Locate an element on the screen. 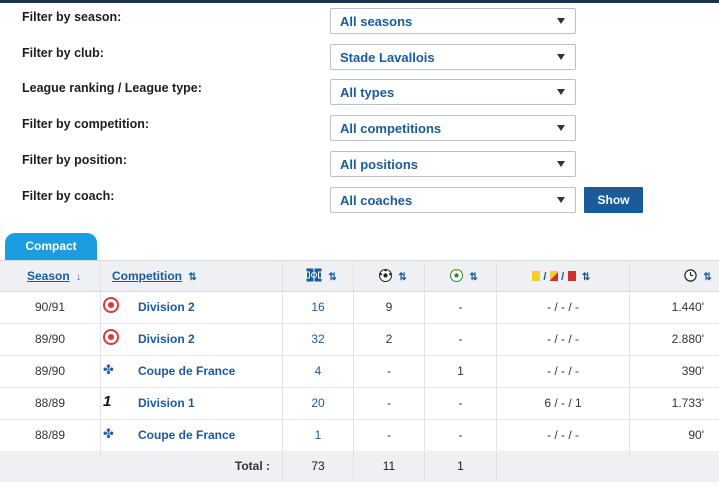 The image size is (719, 489). position-select-value: All positions is located at coordinates (379, 164).